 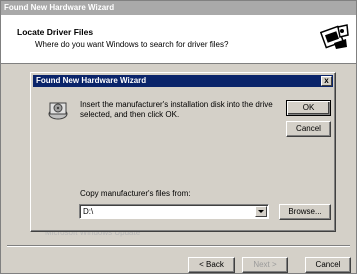 What do you see at coordinates (174, 211) in the screenshot?
I see `copy-from-combobox: D:\` at bounding box center [174, 211].